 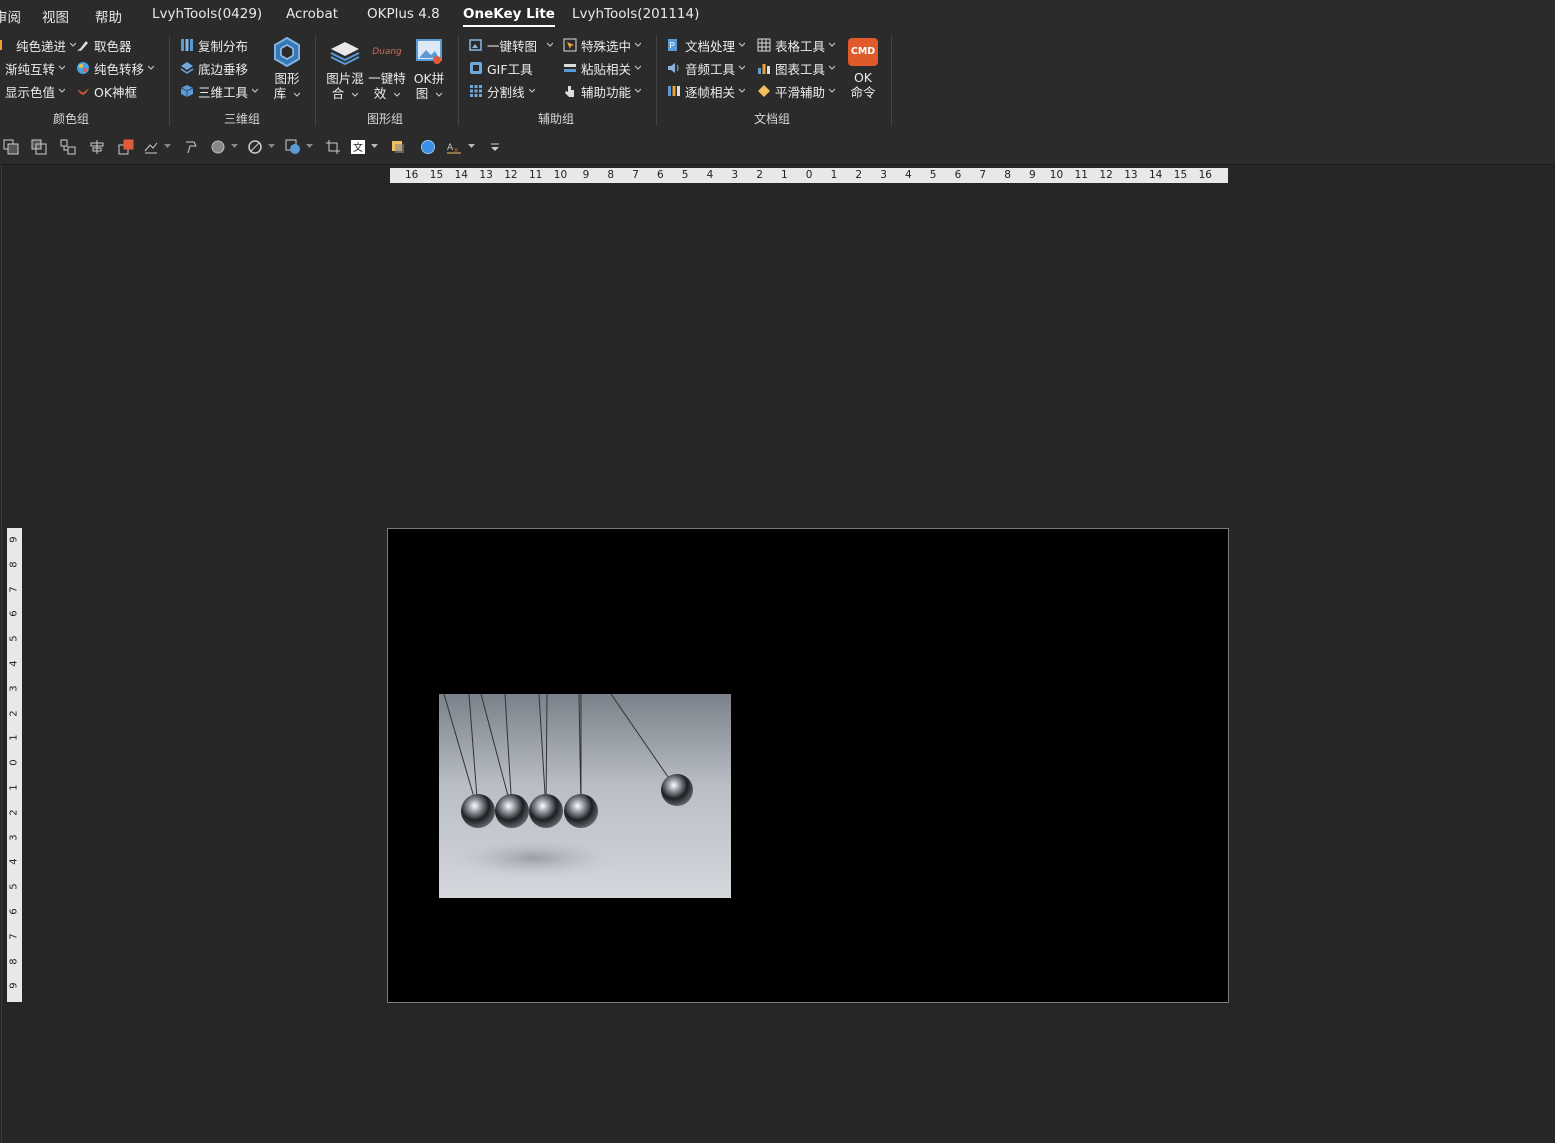 What do you see at coordinates (214, 68) in the screenshot?
I see `bottom-edge-shift-button: 底边垂移` at bounding box center [214, 68].